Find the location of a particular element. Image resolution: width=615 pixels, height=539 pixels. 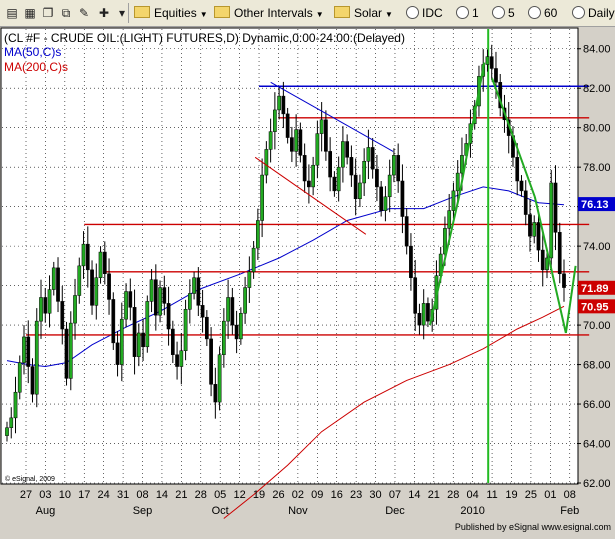

price-marker-label: 76.13 is located at coordinates (595, 205).